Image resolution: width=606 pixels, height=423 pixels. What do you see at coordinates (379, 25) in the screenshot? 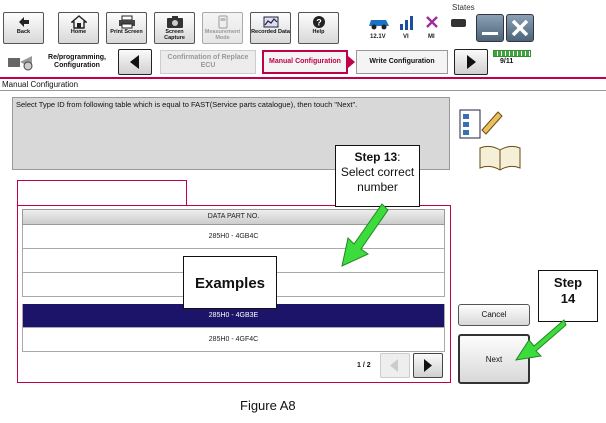
I see `car-battery-icon` at bounding box center [379, 25].